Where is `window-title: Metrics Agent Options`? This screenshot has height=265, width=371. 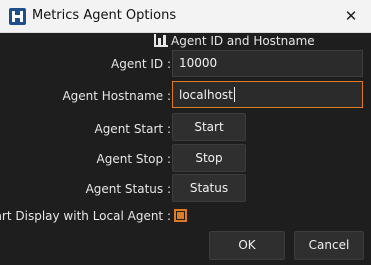 window-title: Metrics Agent Options is located at coordinates (104, 15).